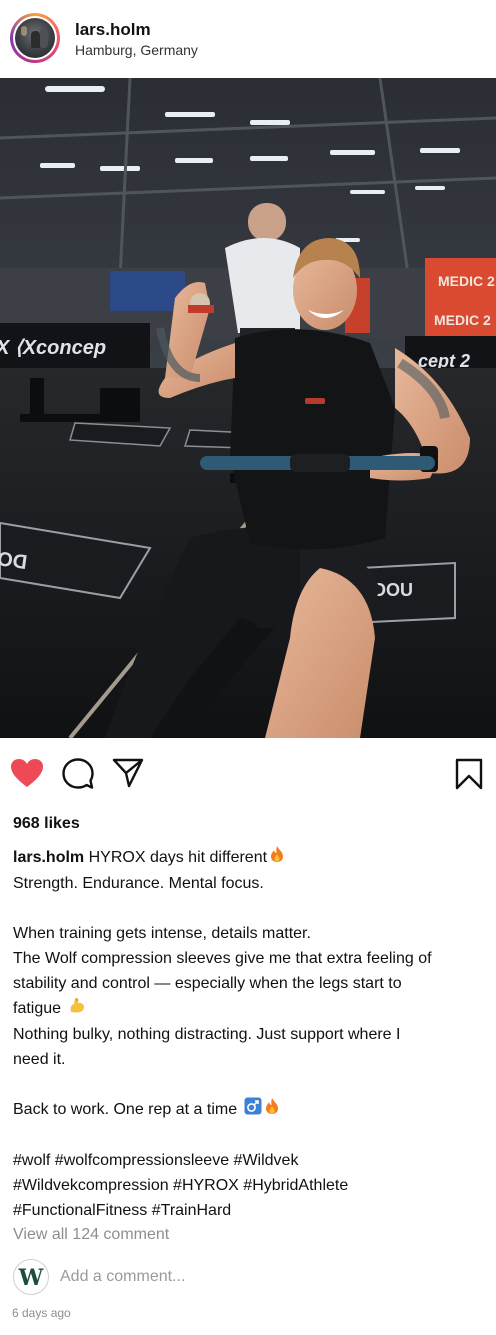 The image size is (496, 1335). What do you see at coordinates (138, 883) in the screenshot?
I see `caption-line: Strength. Endurance. Mental focus.` at bounding box center [138, 883].